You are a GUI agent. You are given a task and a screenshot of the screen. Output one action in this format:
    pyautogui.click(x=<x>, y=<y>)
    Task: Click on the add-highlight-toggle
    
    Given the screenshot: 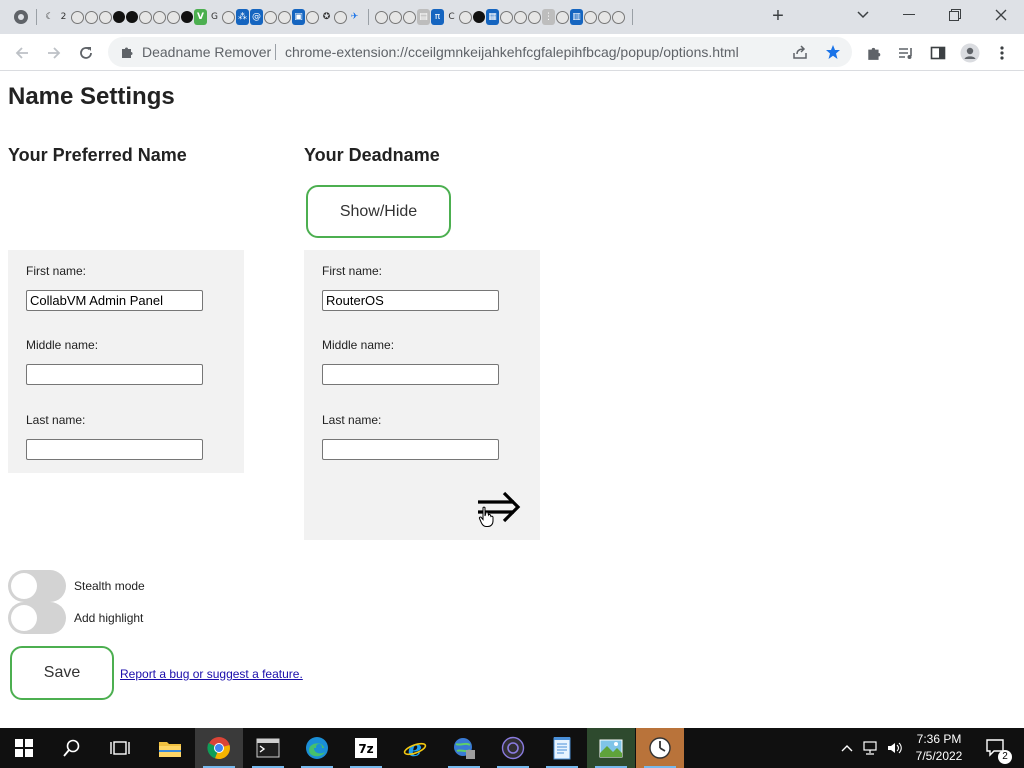 What is the action you would take?
    pyautogui.click(x=37, y=618)
    